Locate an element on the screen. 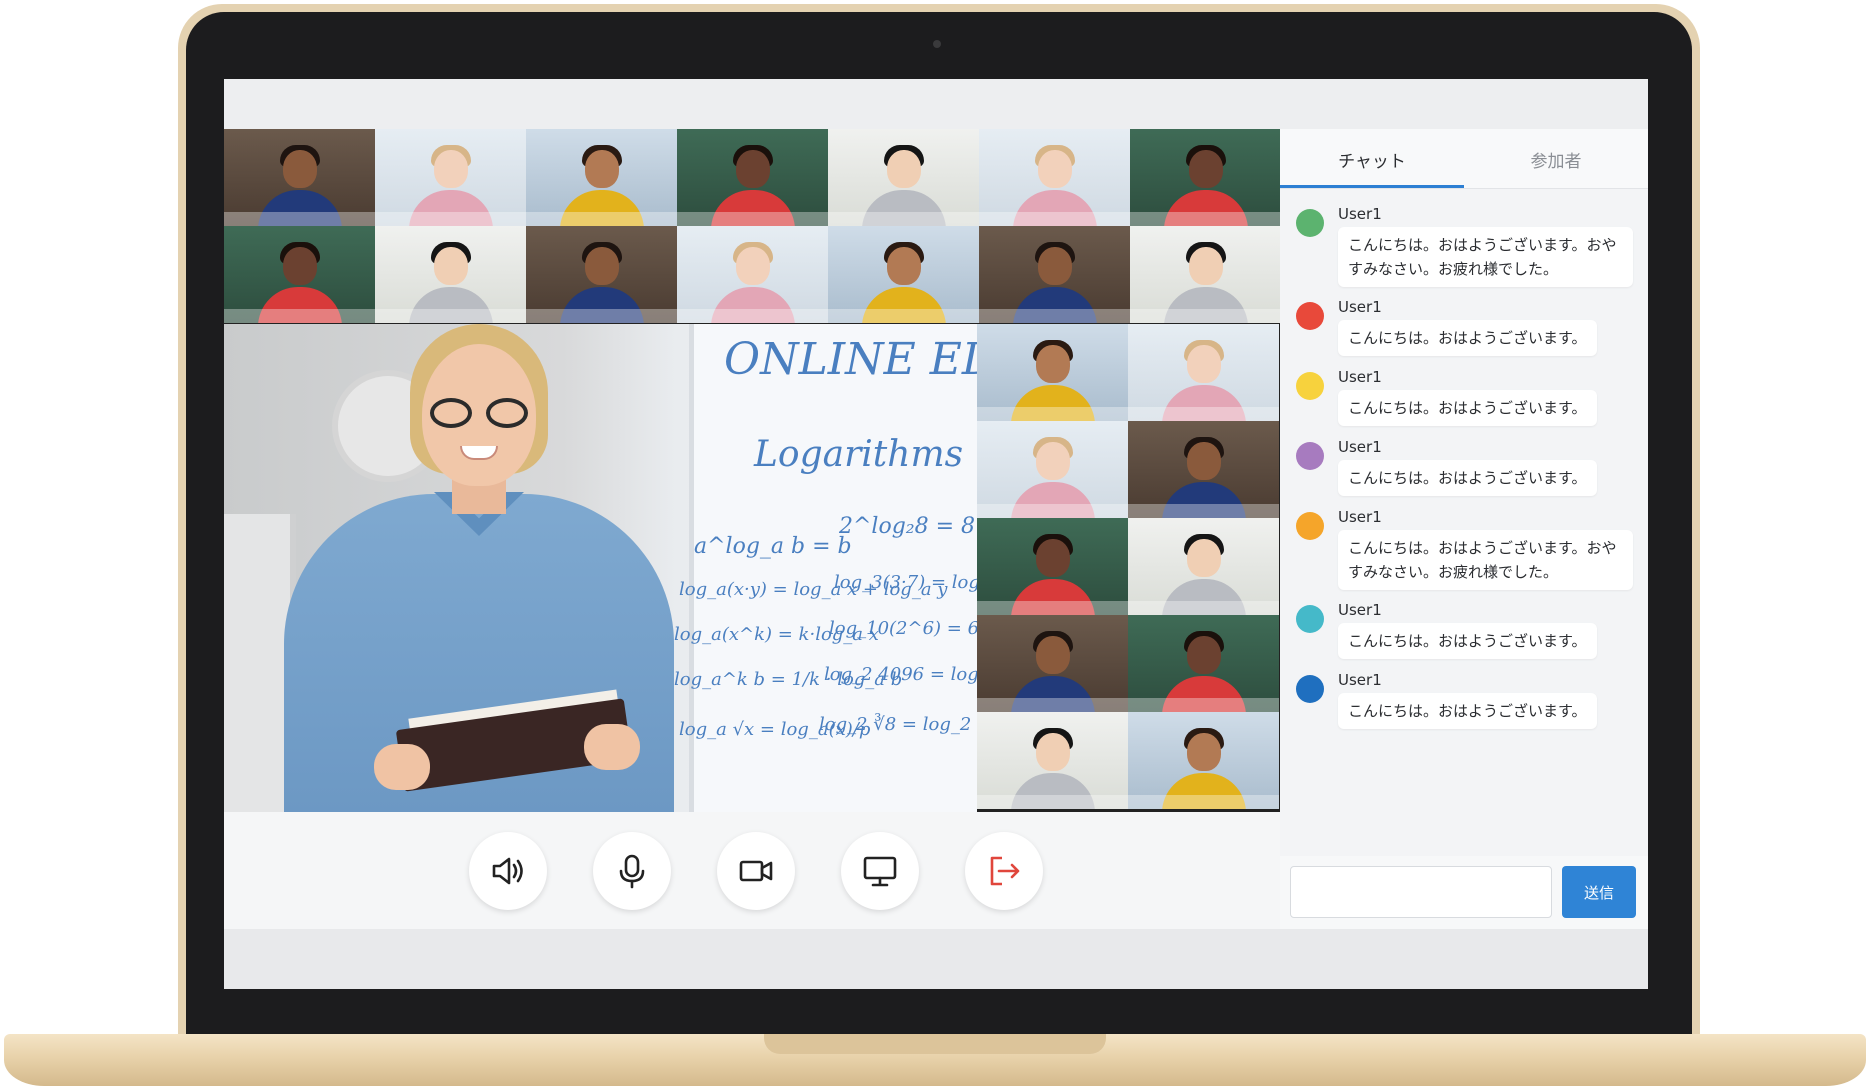 This screenshot has width=1870, height=1087. active-tab-indicator is located at coordinates (1372, 186).